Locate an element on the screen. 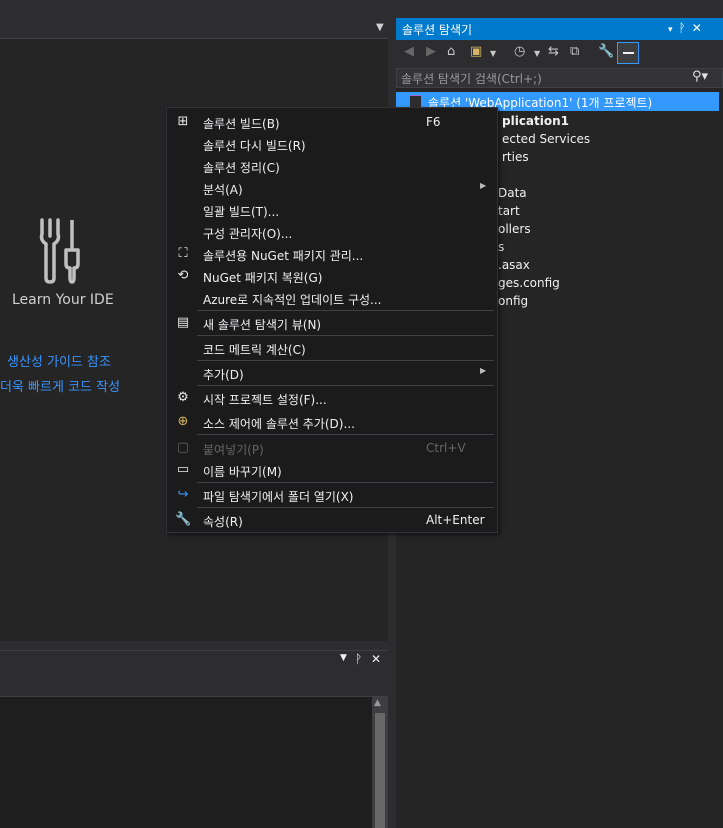  menu-item-clean-solution: 솔루션 정리(C) is located at coordinates (332, 166).